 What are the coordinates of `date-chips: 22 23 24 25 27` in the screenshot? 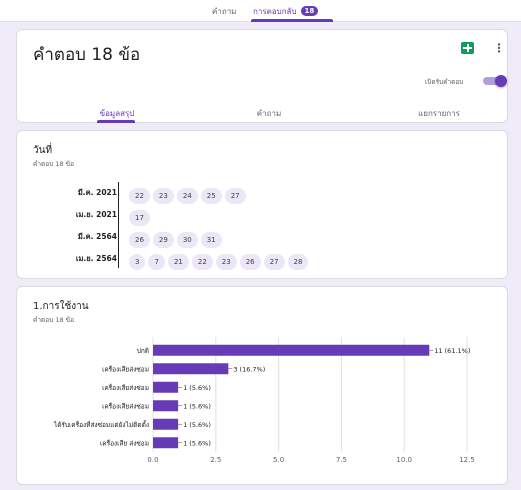 It's located at (189, 193).